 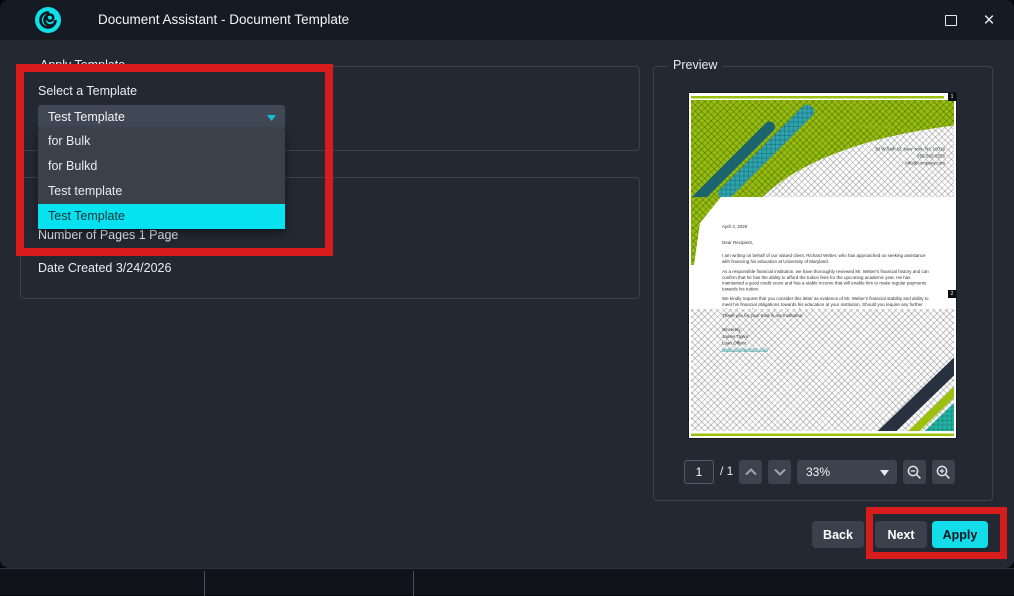 What do you see at coordinates (818, 472) in the screenshot?
I see `zoom-level-value: 33%` at bounding box center [818, 472].